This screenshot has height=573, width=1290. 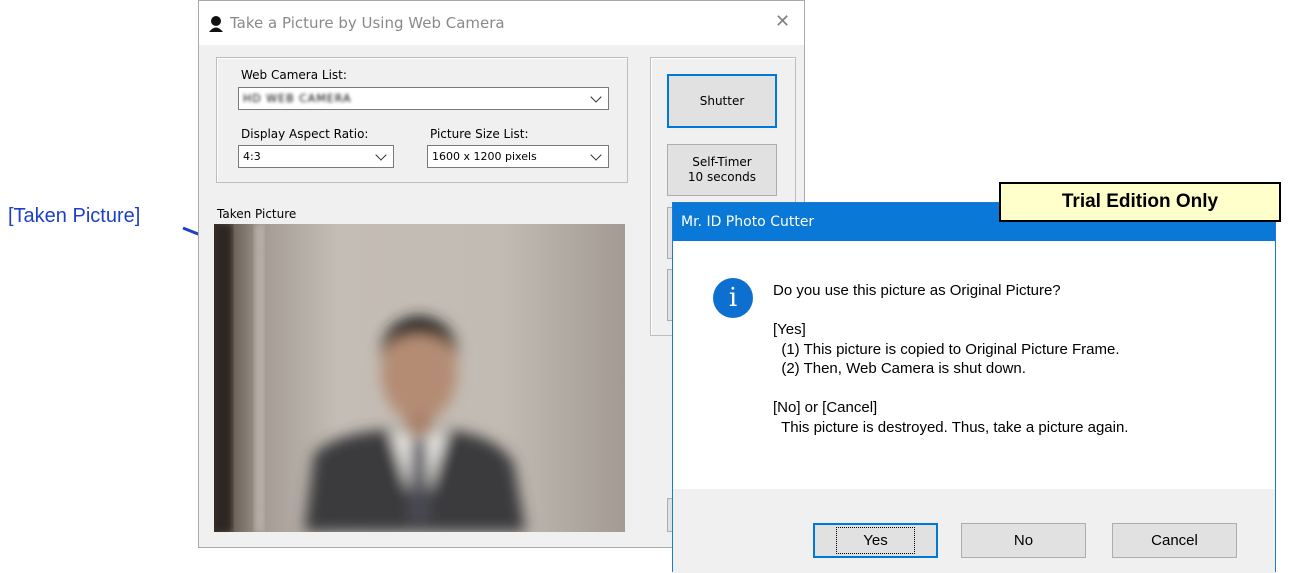 I want to click on cancel-button-label: Cancel, so click(x=1174, y=540).